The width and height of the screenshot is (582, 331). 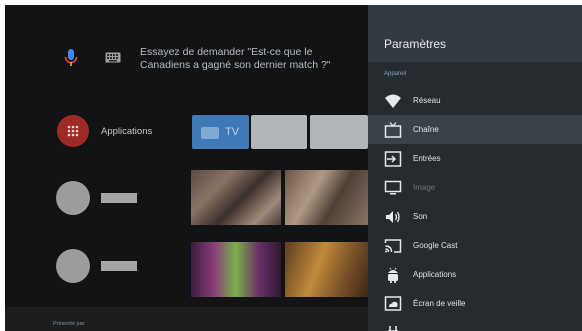 I want to click on mic-icon, so click(x=71, y=58).